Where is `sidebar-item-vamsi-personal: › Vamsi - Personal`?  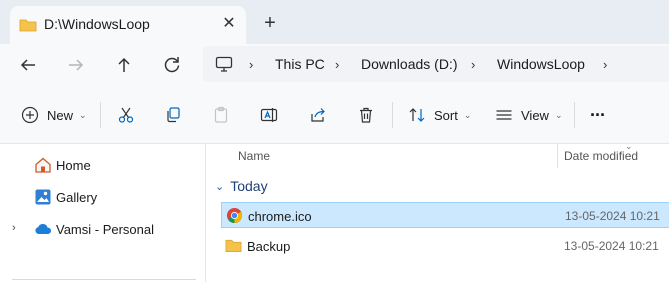
sidebar-item-vamsi-personal: › Vamsi - Personal is located at coordinates (100, 229).